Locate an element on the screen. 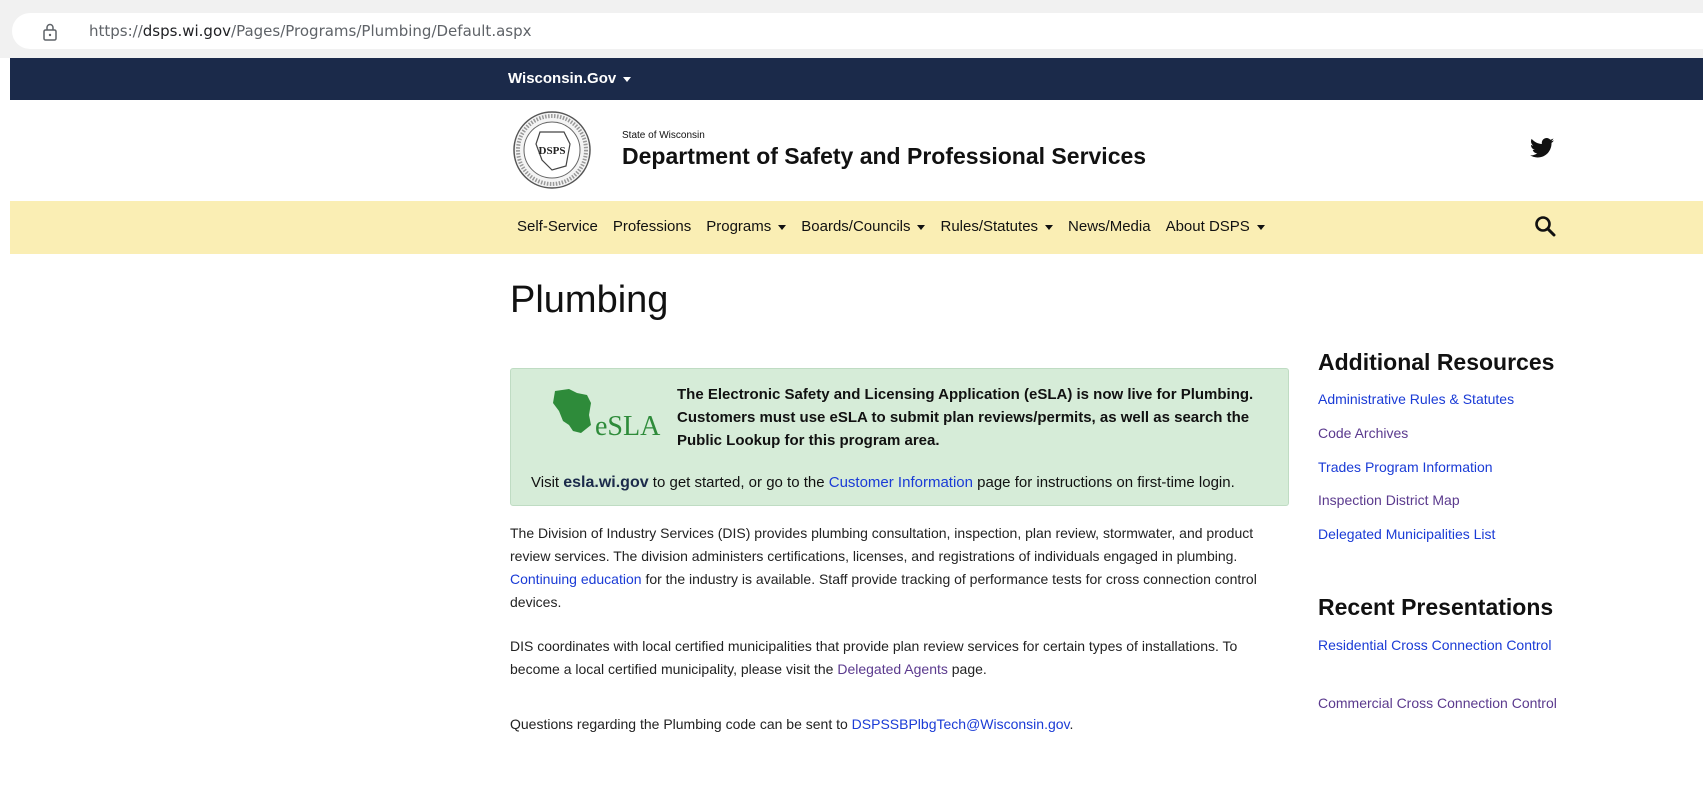 The width and height of the screenshot is (1703, 796). nav-item-label: Rules/Statutes is located at coordinates (989, 226).